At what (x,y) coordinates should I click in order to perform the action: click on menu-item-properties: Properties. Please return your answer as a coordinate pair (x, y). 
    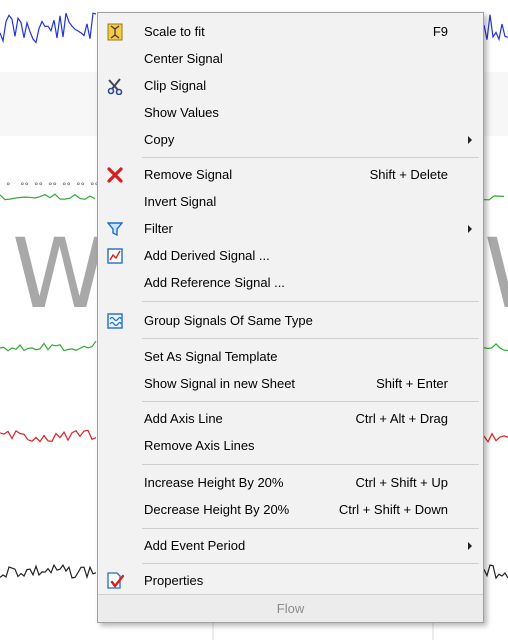
    Looking at the image, I should click on (290, 580).